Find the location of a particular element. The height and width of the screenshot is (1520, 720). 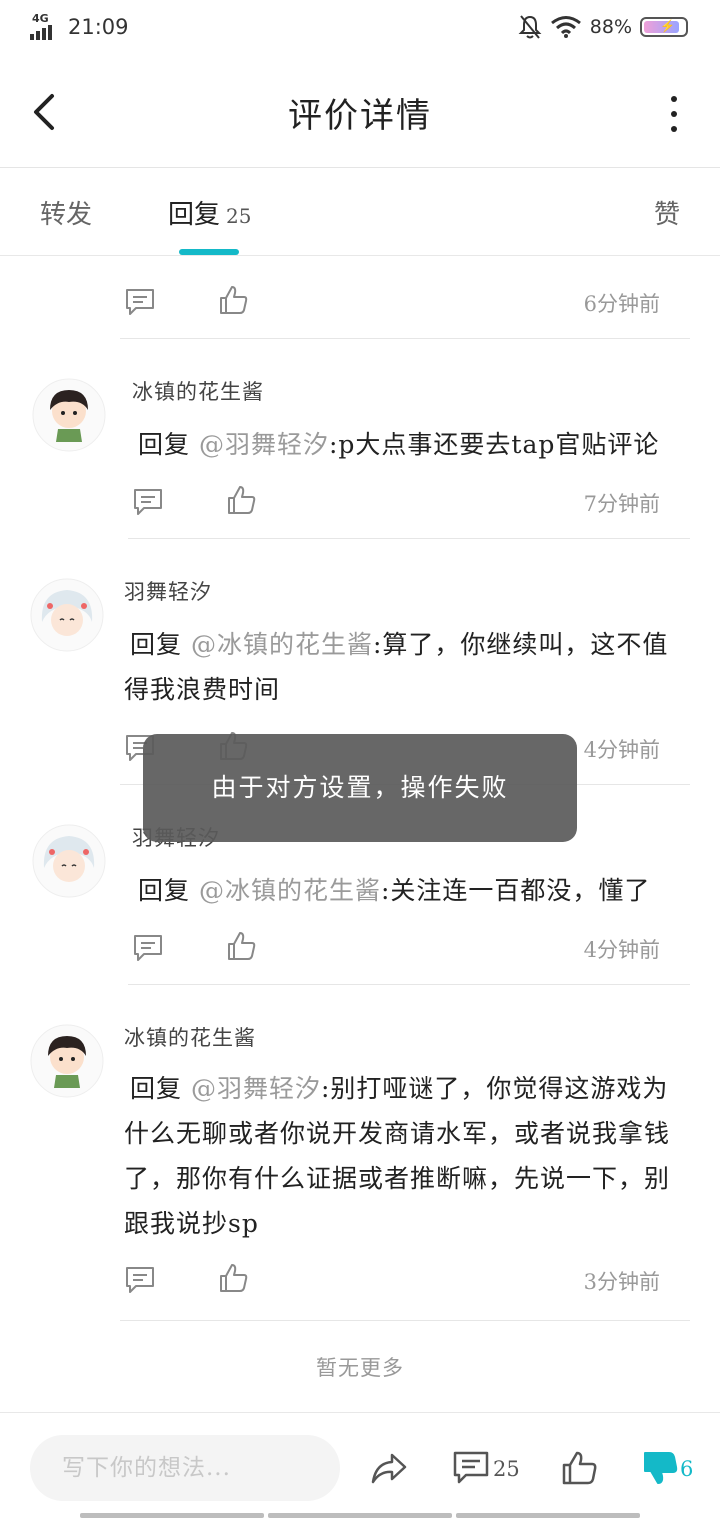

wifi-icon is located at coordinates (565, 27).